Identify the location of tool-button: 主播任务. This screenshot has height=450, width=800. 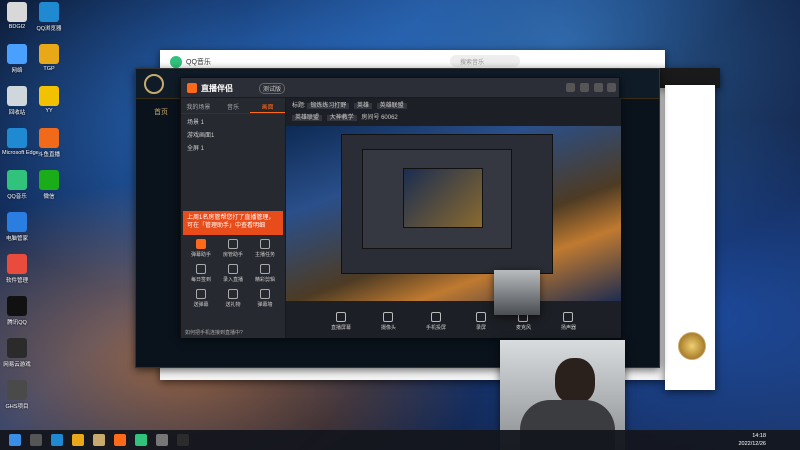
(265, 248).